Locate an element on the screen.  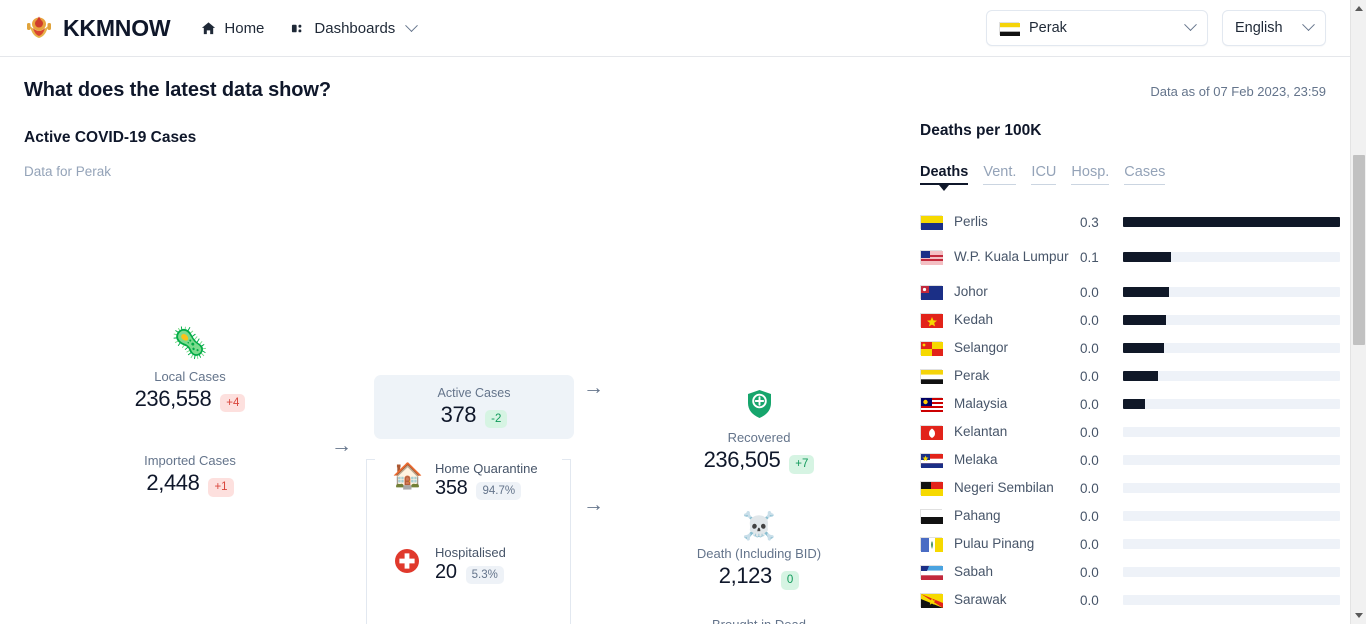
state-select: Perak is located at coordinates (1097, 28).